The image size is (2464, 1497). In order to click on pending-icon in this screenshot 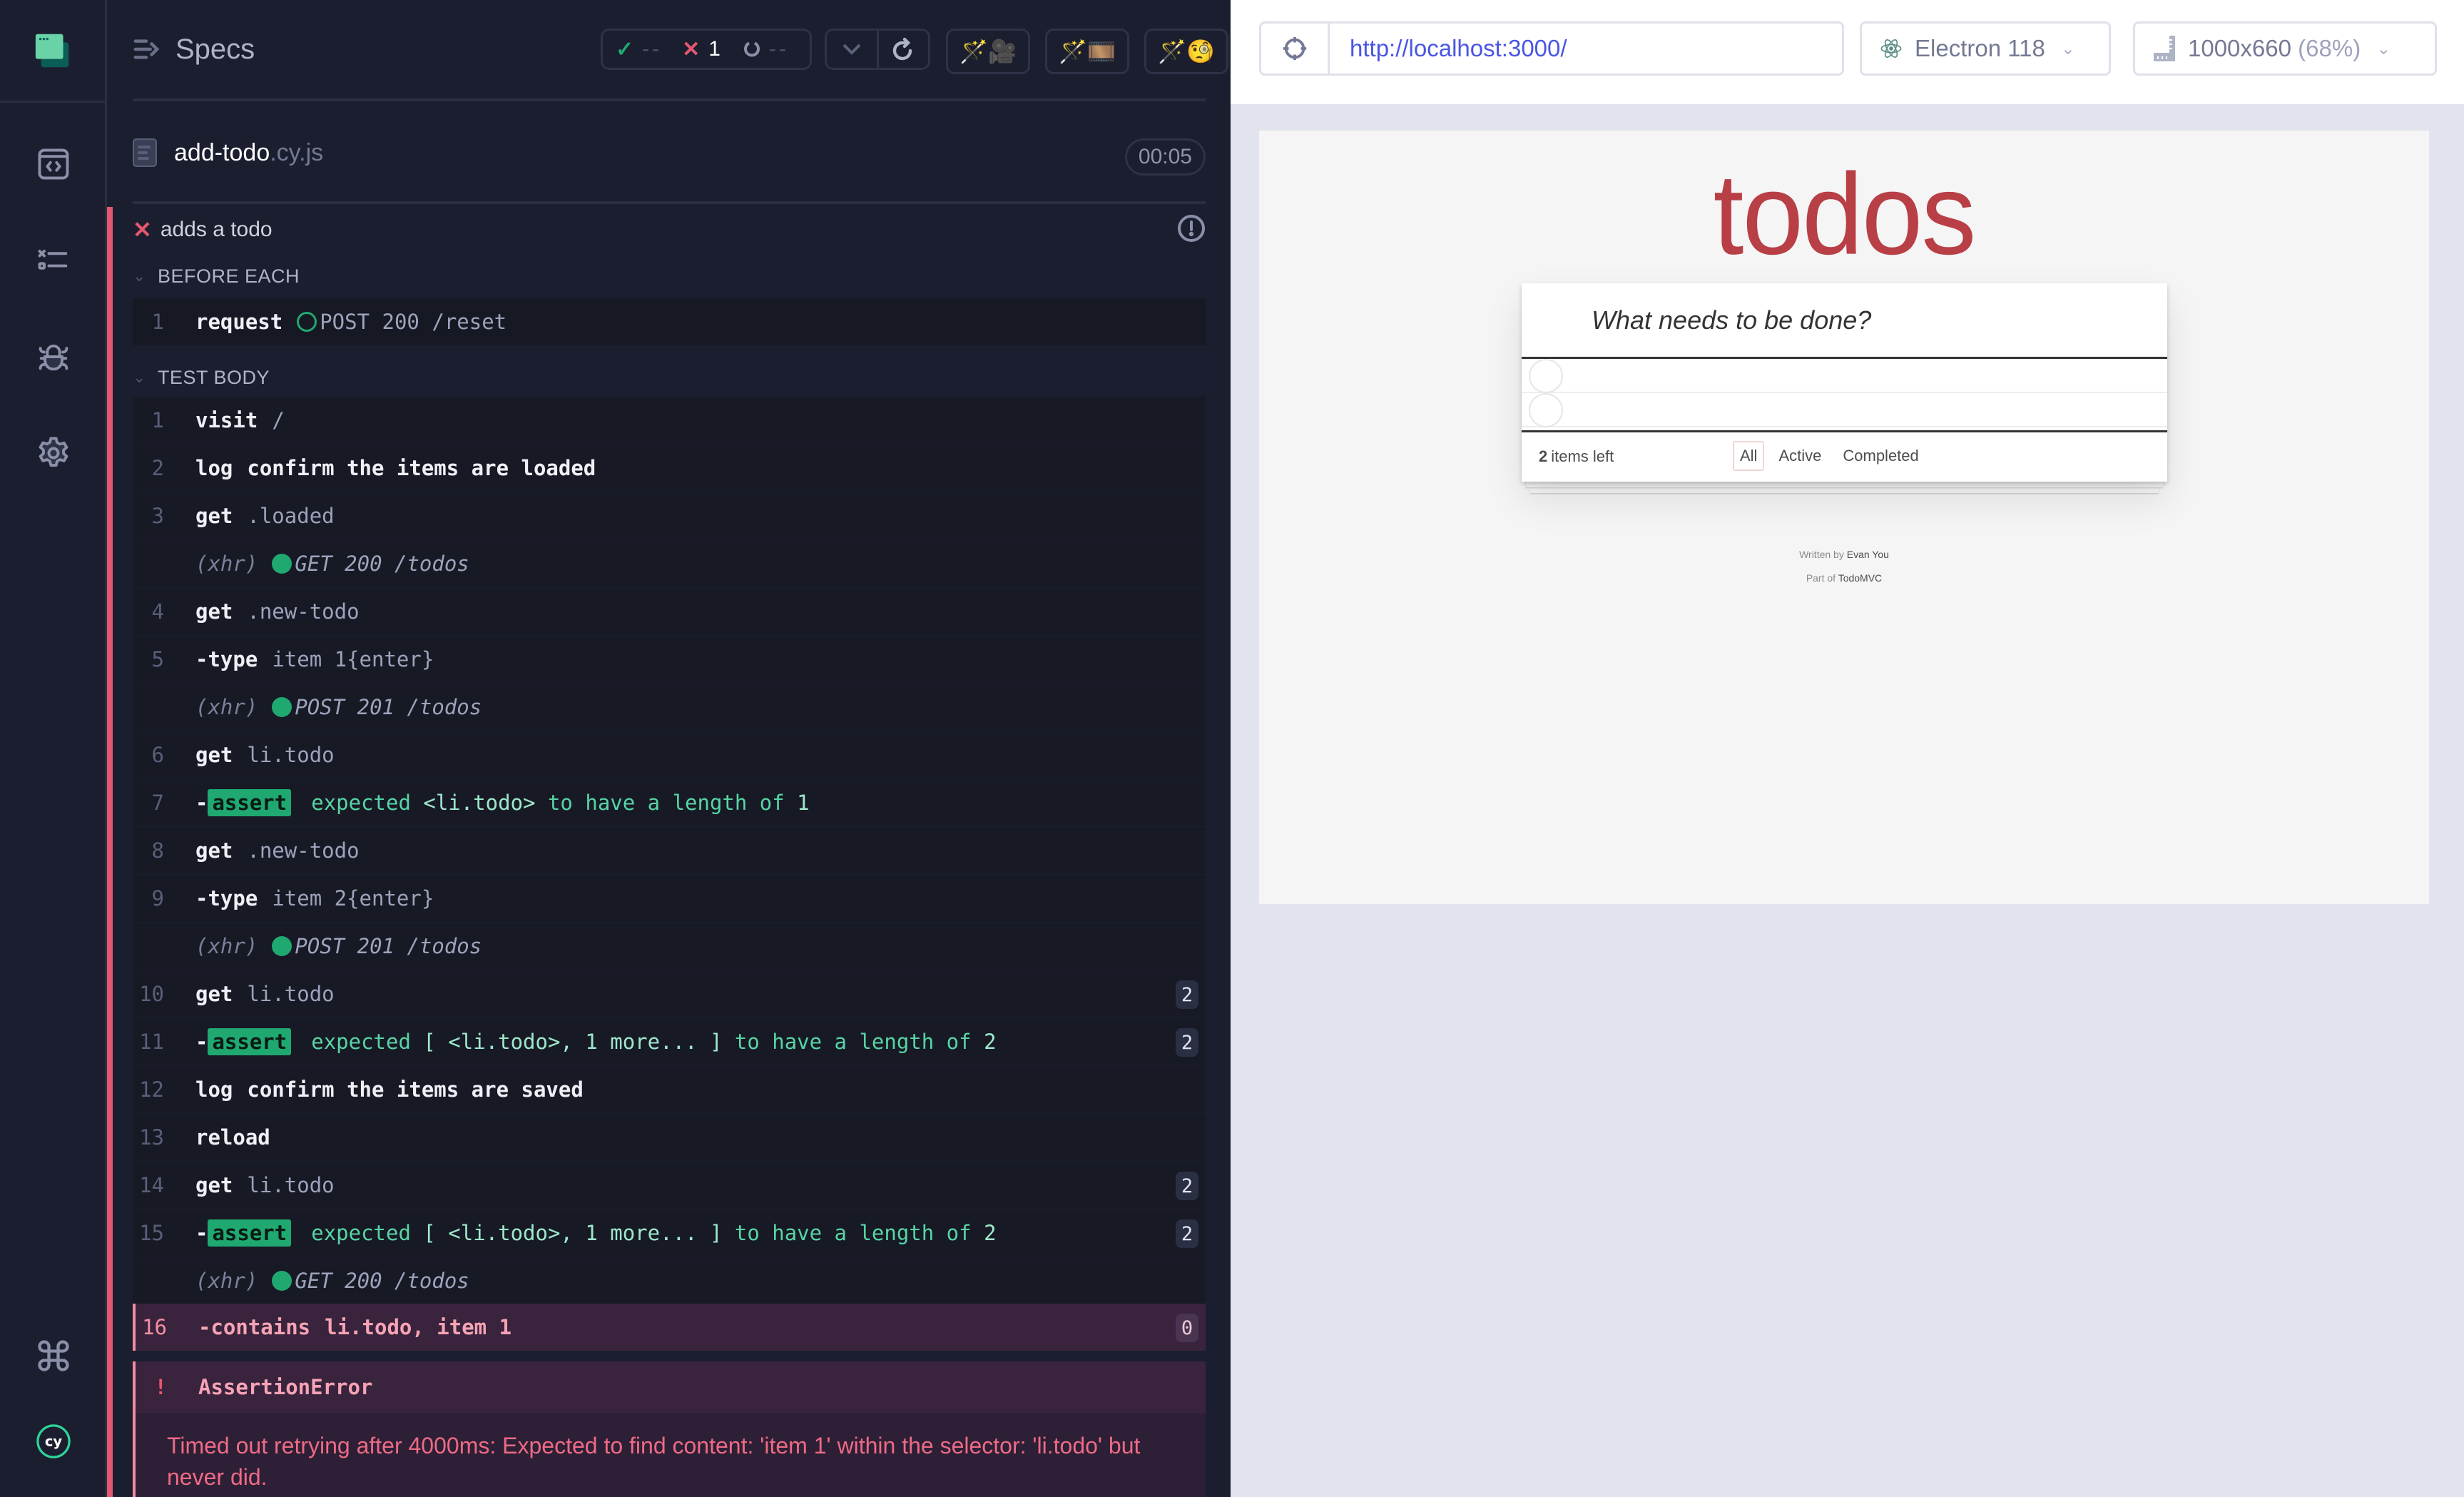, I will do `click(751, 49)`.